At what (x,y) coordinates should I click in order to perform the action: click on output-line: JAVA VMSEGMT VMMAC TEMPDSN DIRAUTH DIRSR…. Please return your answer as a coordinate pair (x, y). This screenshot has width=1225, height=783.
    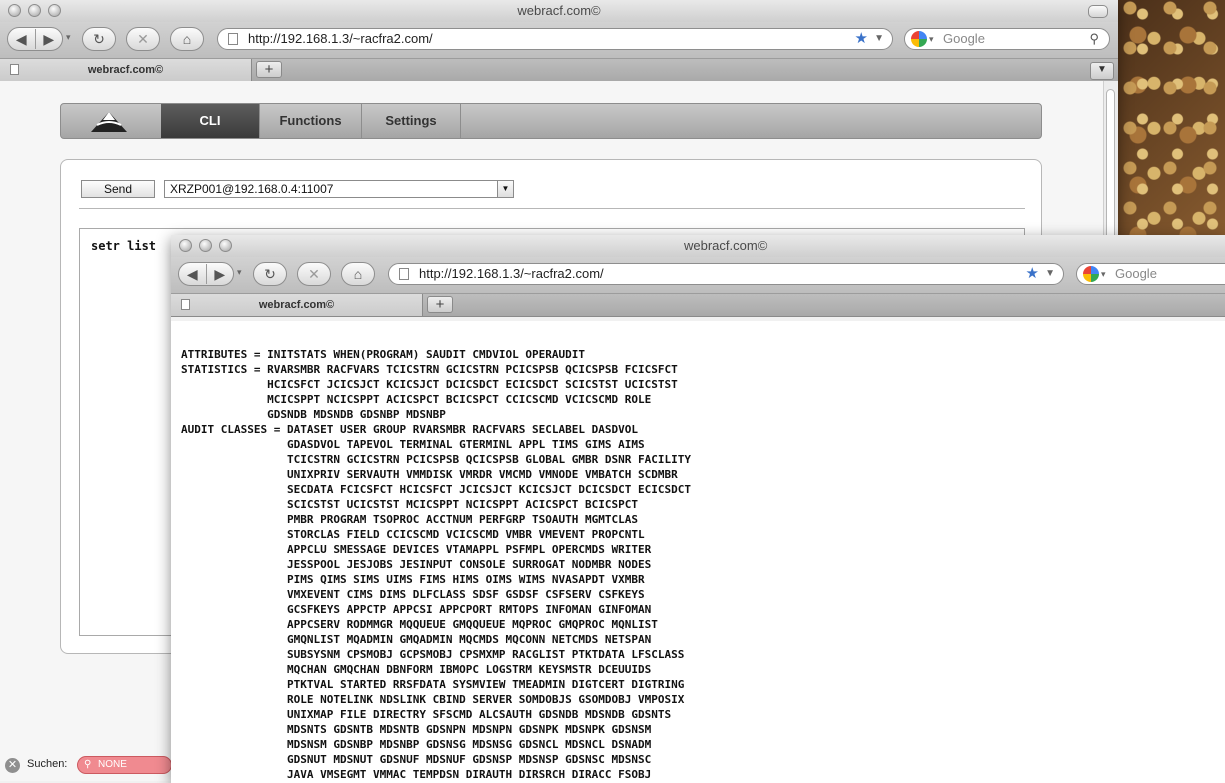
    Looking at the image, I should click on (416, 774).